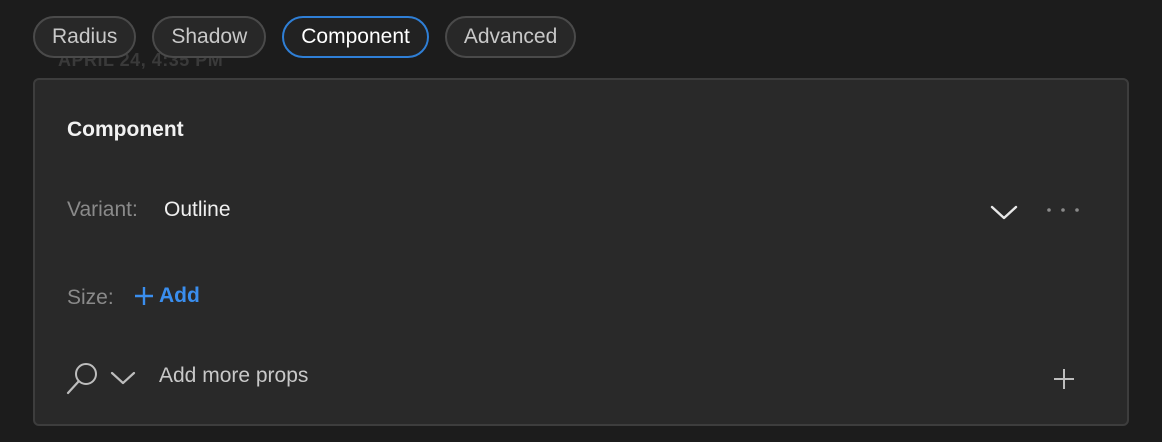 This screenshot has width=1162, height=442. I want to click on more-icon, so click(1063, 213).